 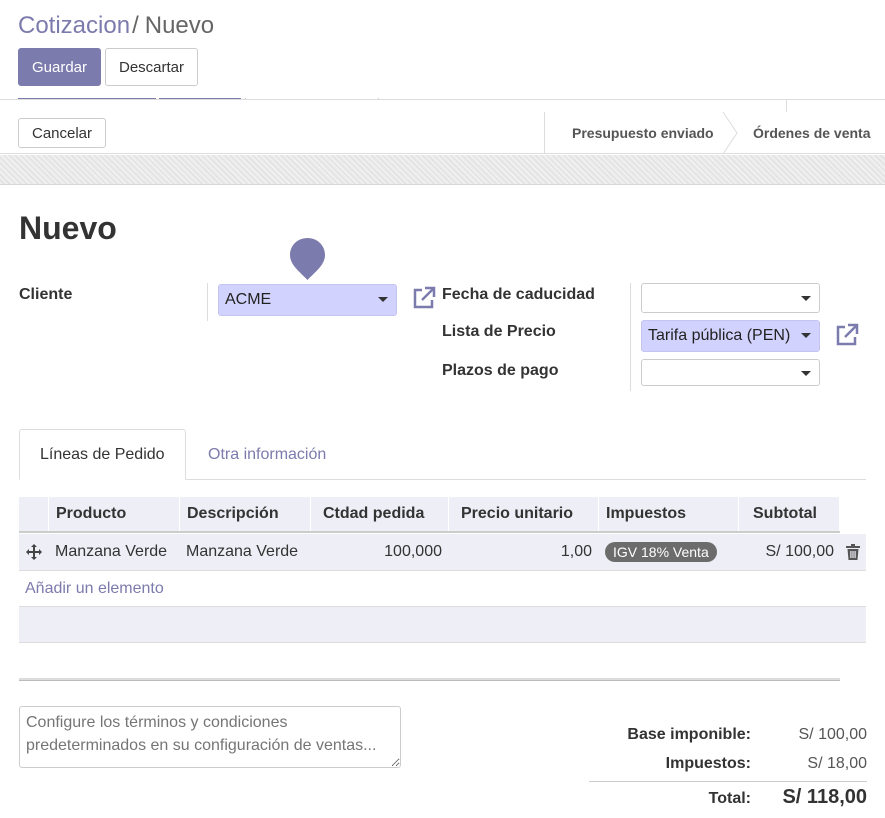 What do you see at coordinates (824, 797) in the screenshot?
I see `total-amount-value: S/ 118,00` at bounding box center [824, 797].